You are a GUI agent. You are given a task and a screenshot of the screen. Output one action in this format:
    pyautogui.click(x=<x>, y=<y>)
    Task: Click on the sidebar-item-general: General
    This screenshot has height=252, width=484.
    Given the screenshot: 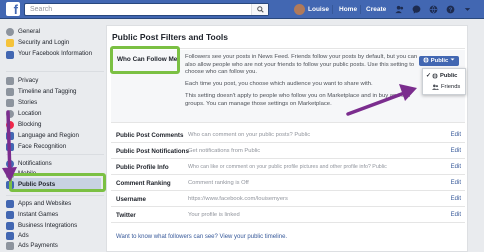 What is the action you would take?
    pyautogui.click(x=23, y=31)
    